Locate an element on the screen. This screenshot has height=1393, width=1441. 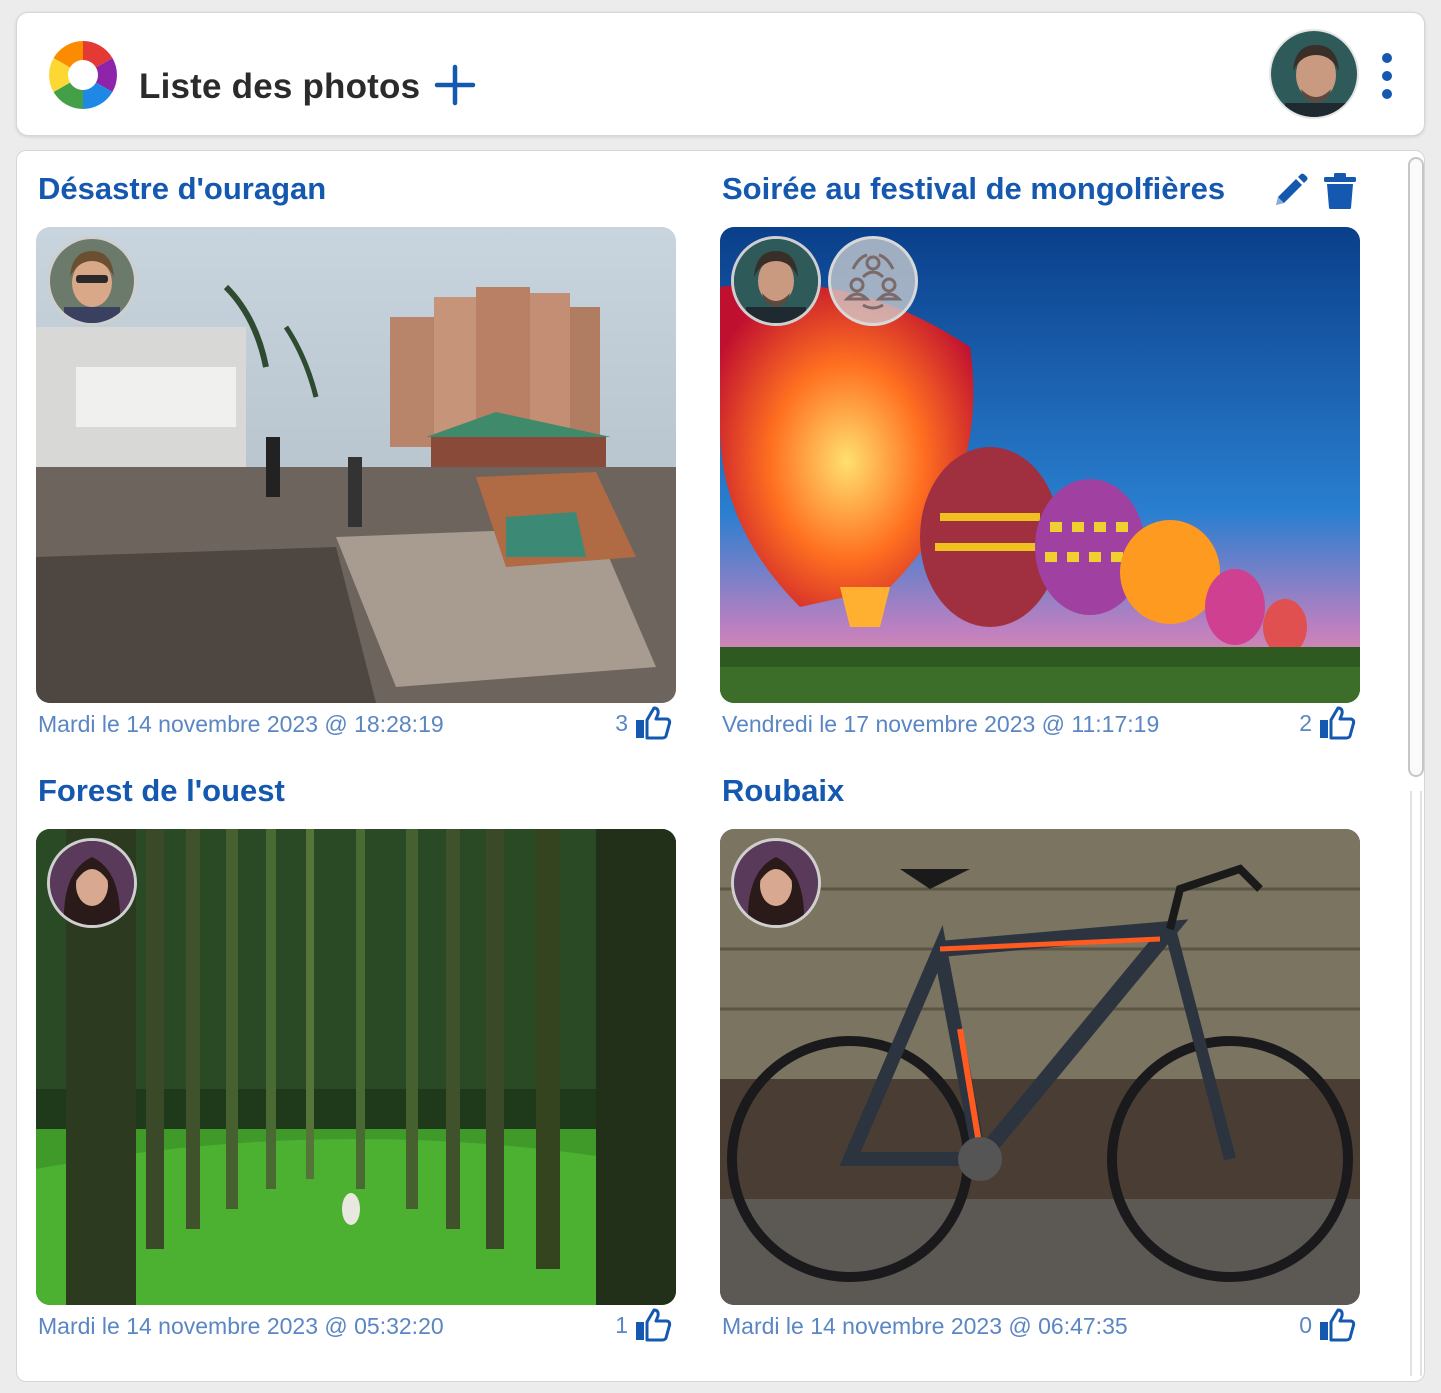
add-photo-button is located at coordinates (455, 85).